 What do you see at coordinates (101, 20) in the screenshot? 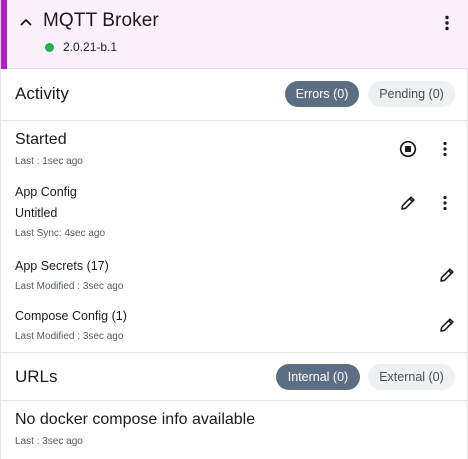
I see `app-title: MQTT Broker` at bounding box center [101, 20].